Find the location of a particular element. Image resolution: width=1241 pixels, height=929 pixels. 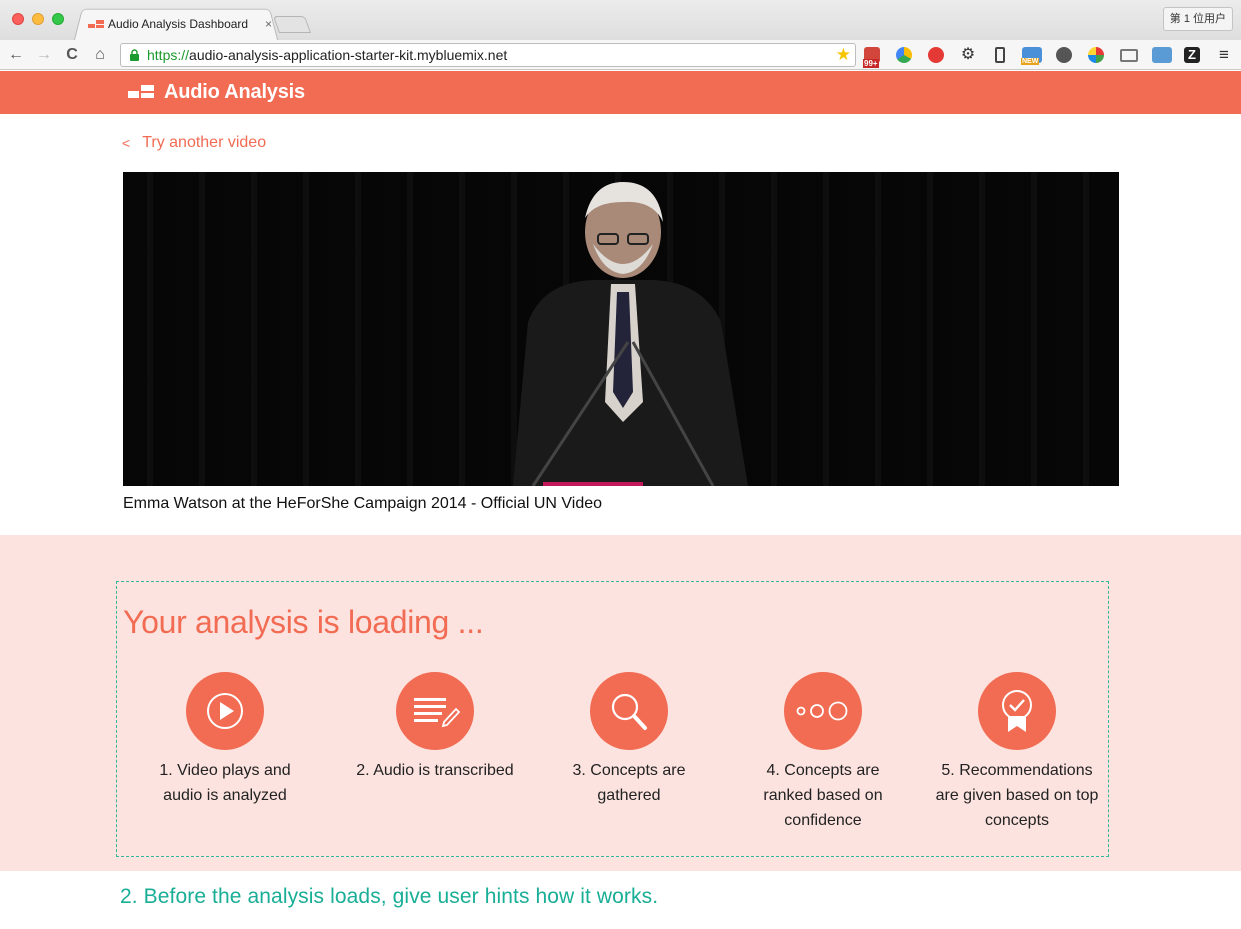

extension-pocket-icon is located at coordinates (1064, 55).